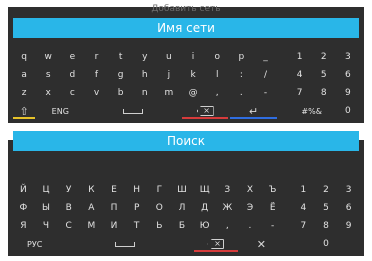  What do you see at coordinates (169, 75) in the screenshot?
I see `letter-key: j` at bounding box center [169, 75].